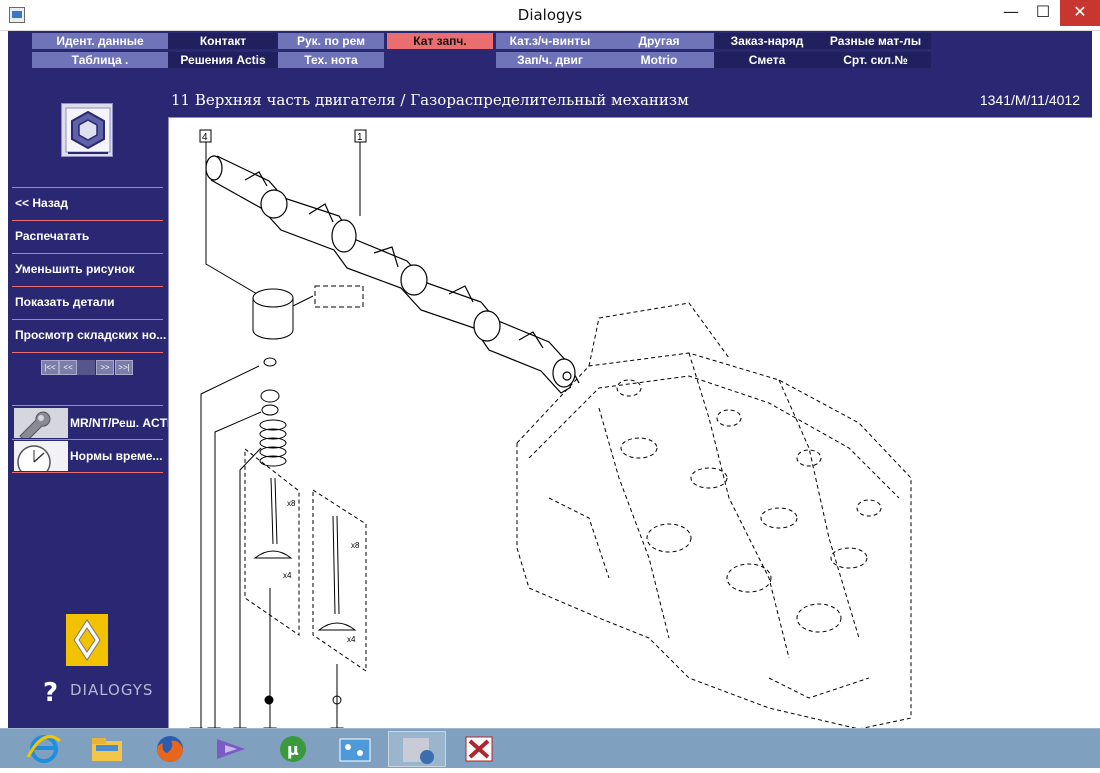  Describe the element at coordinates (659, 41) in the screenshot. I see `nav-other: Другая` at that location.